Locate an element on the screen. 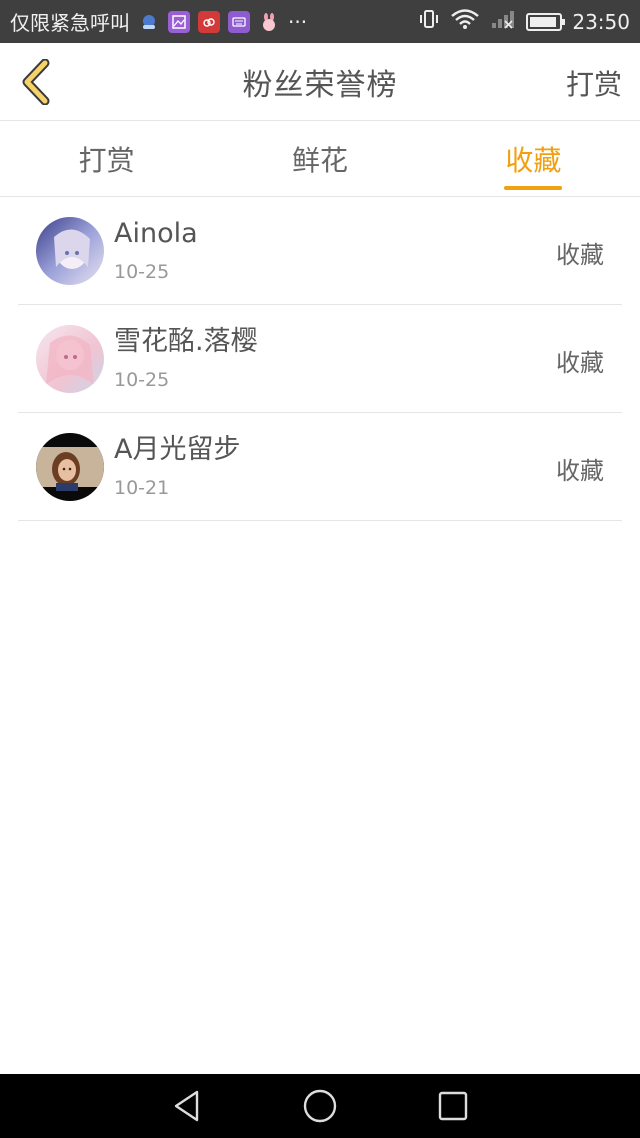  row-text: 雪花酩.落樱 10-25 is located at coordinates (186, 359).